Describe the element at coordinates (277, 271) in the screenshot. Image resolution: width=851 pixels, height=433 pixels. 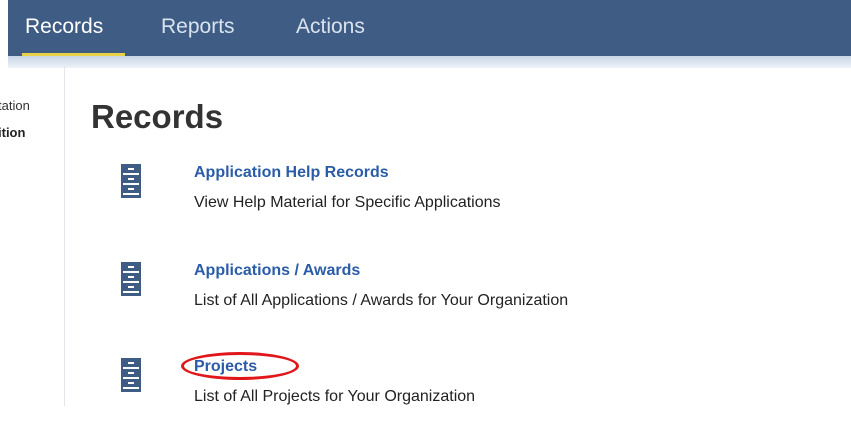
I see `record-link-applications: Applications / Awards` at that location.